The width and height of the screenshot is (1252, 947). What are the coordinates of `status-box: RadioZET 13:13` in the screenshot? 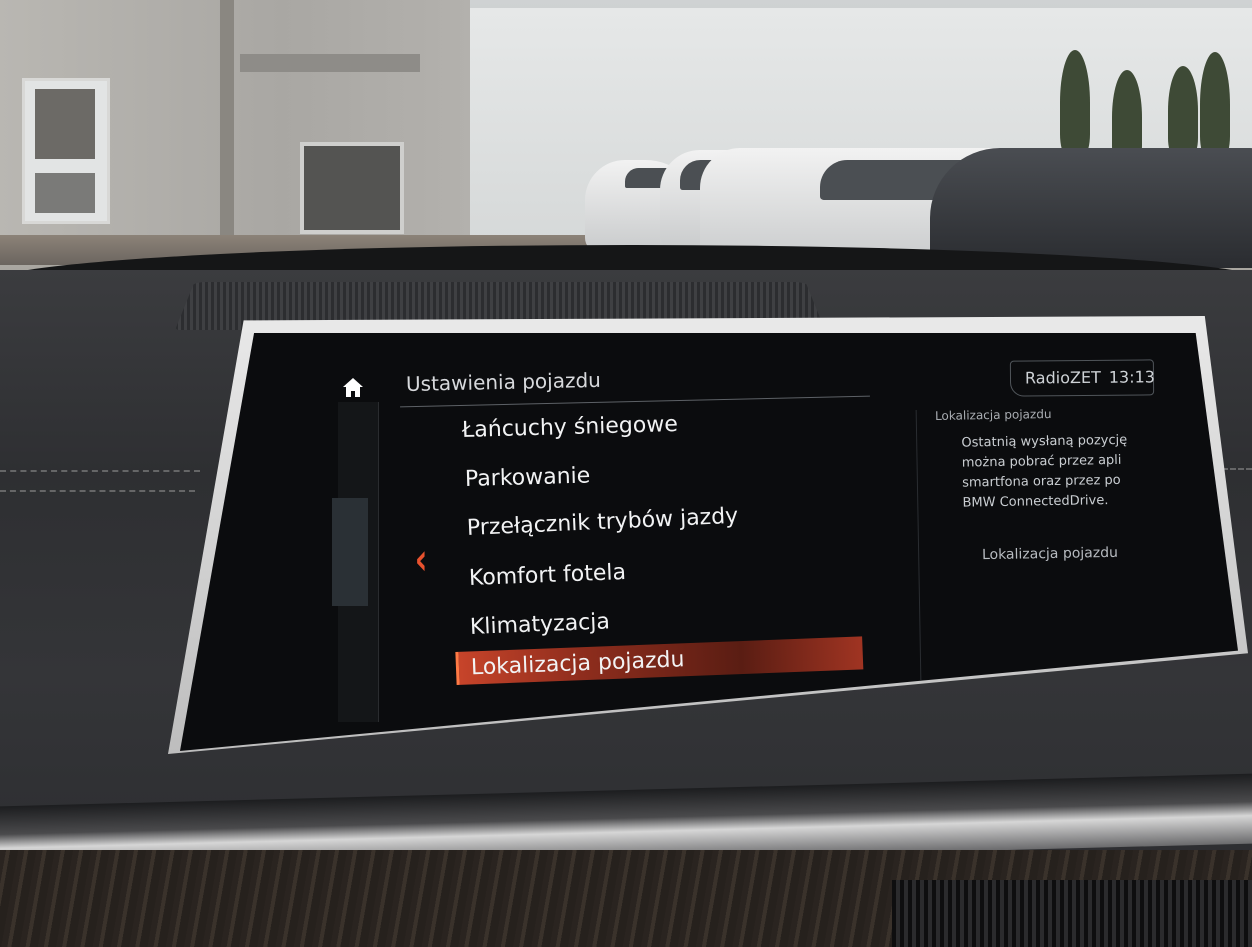 It's located at (1082, 378).